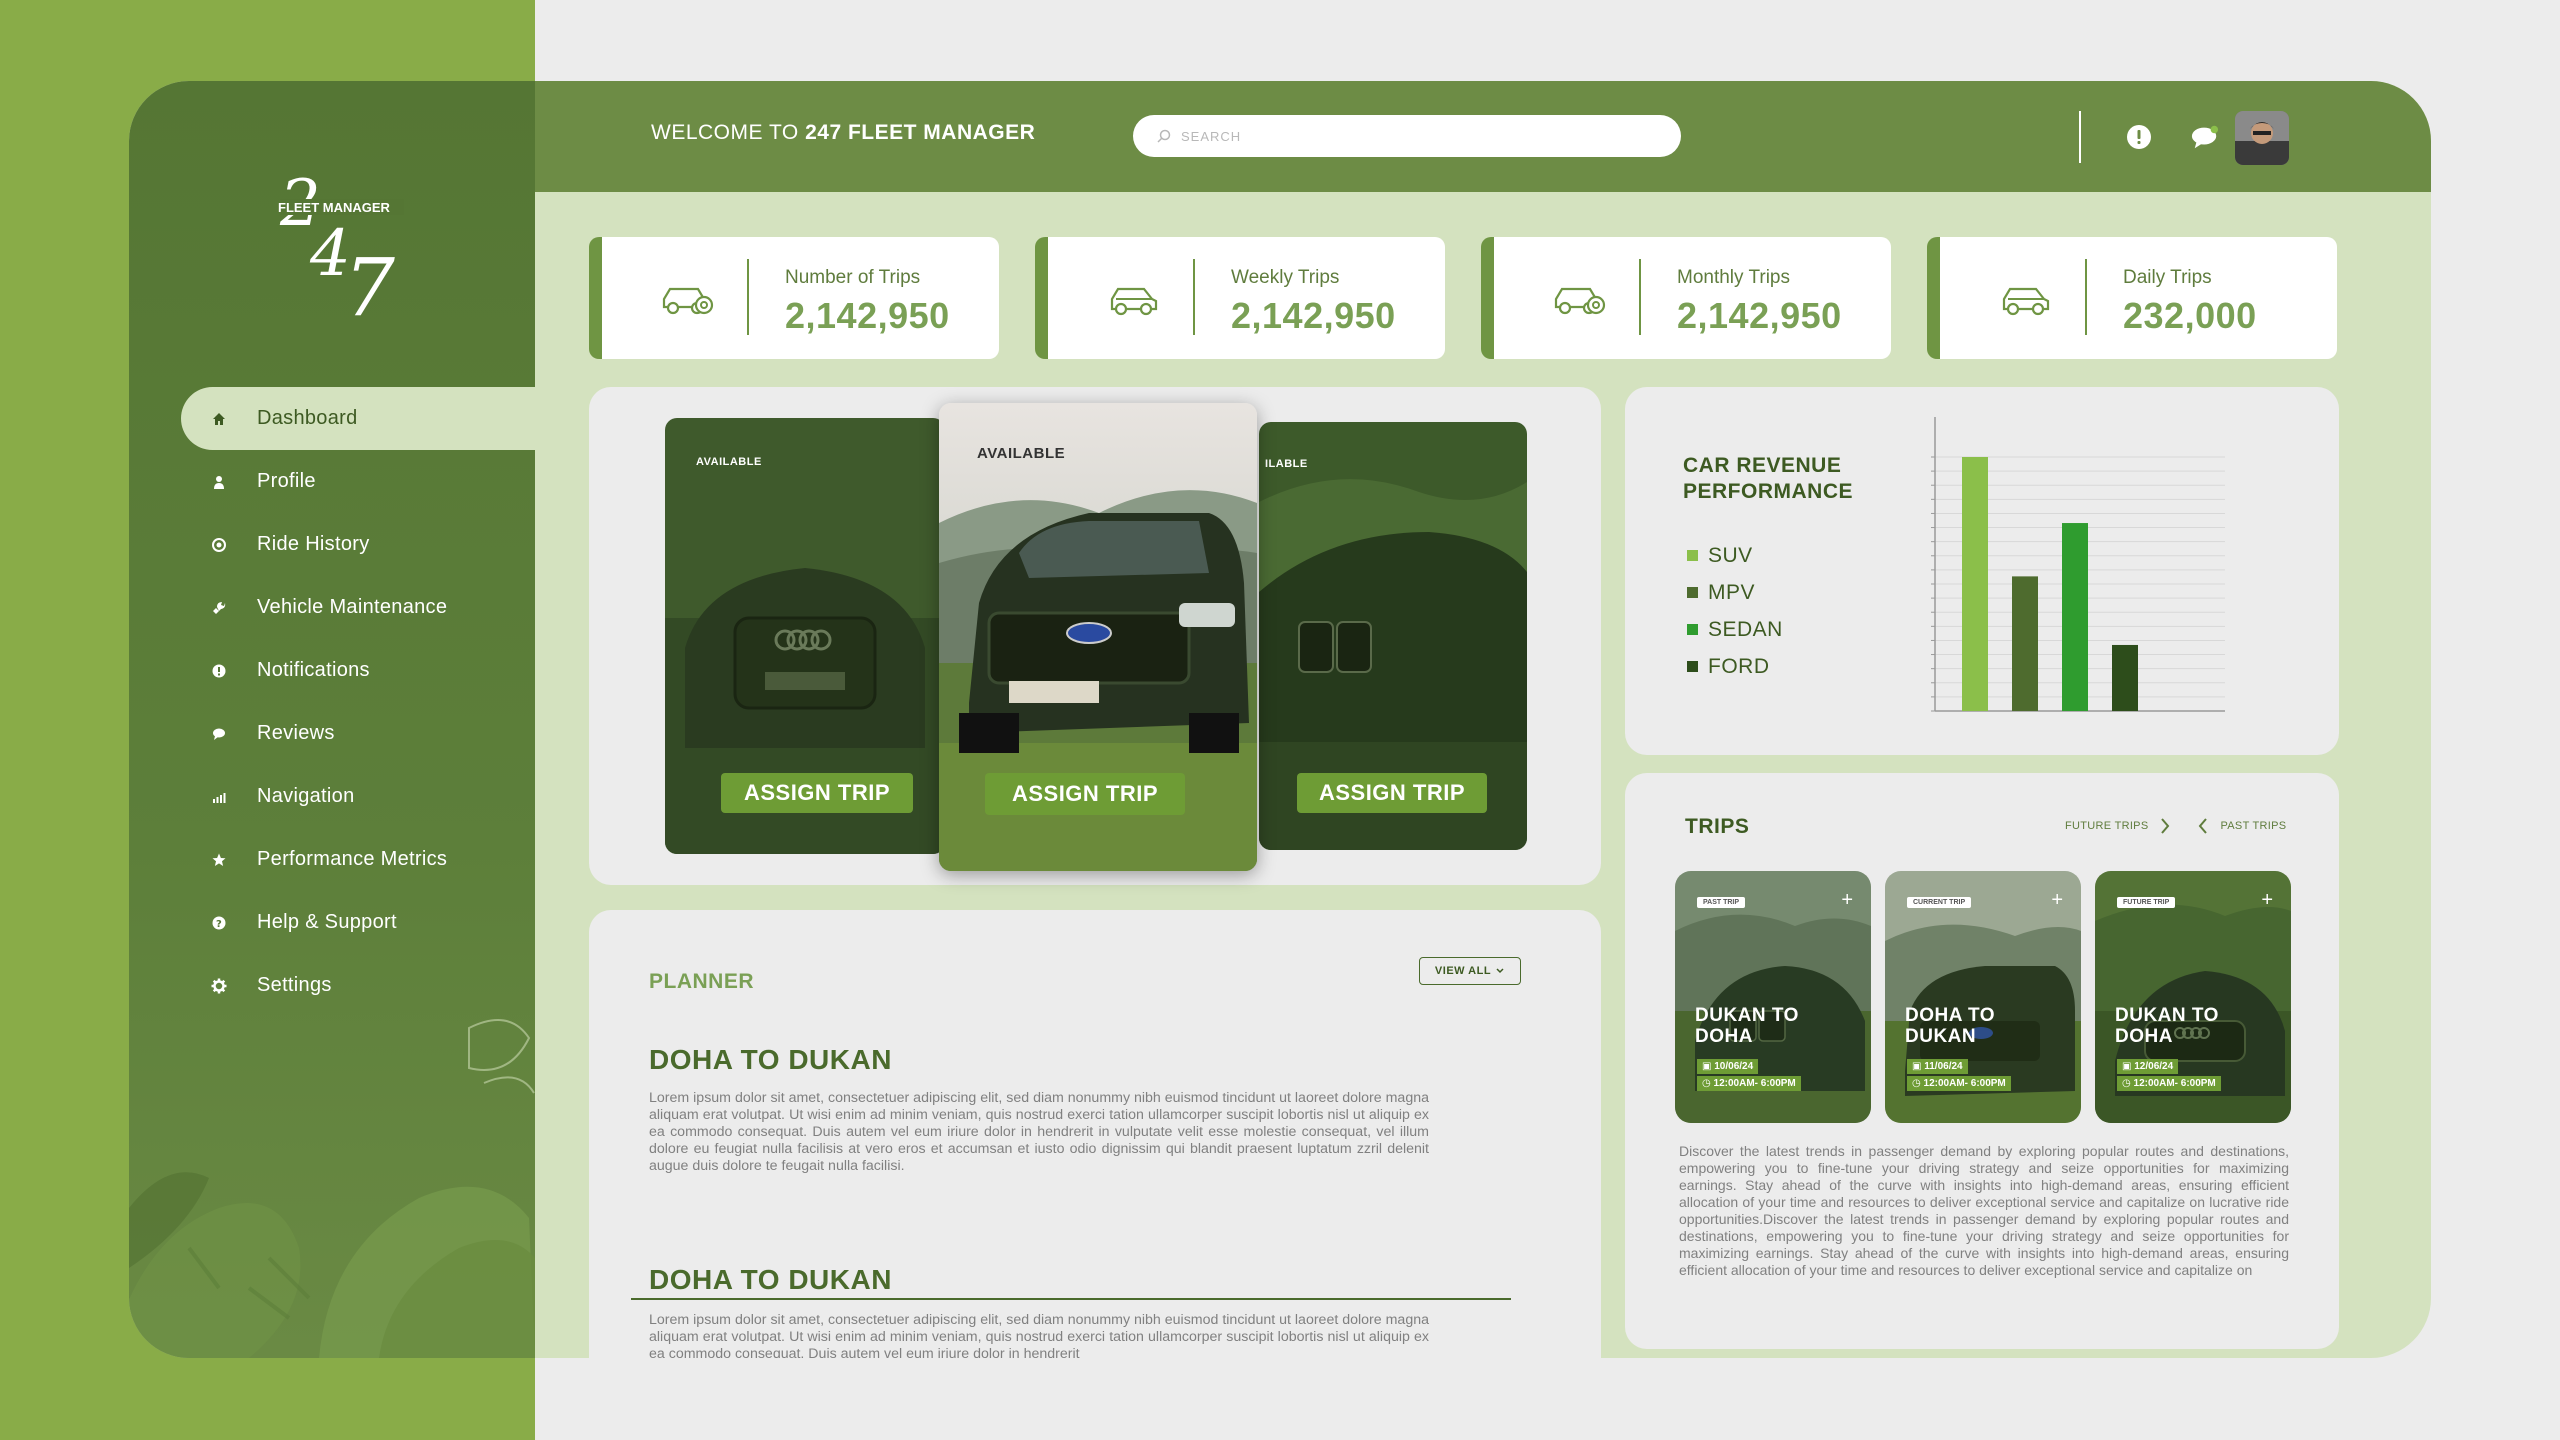 The image size is (2560, 1440). I want to click on car-gear-icon, so click(688, 301).